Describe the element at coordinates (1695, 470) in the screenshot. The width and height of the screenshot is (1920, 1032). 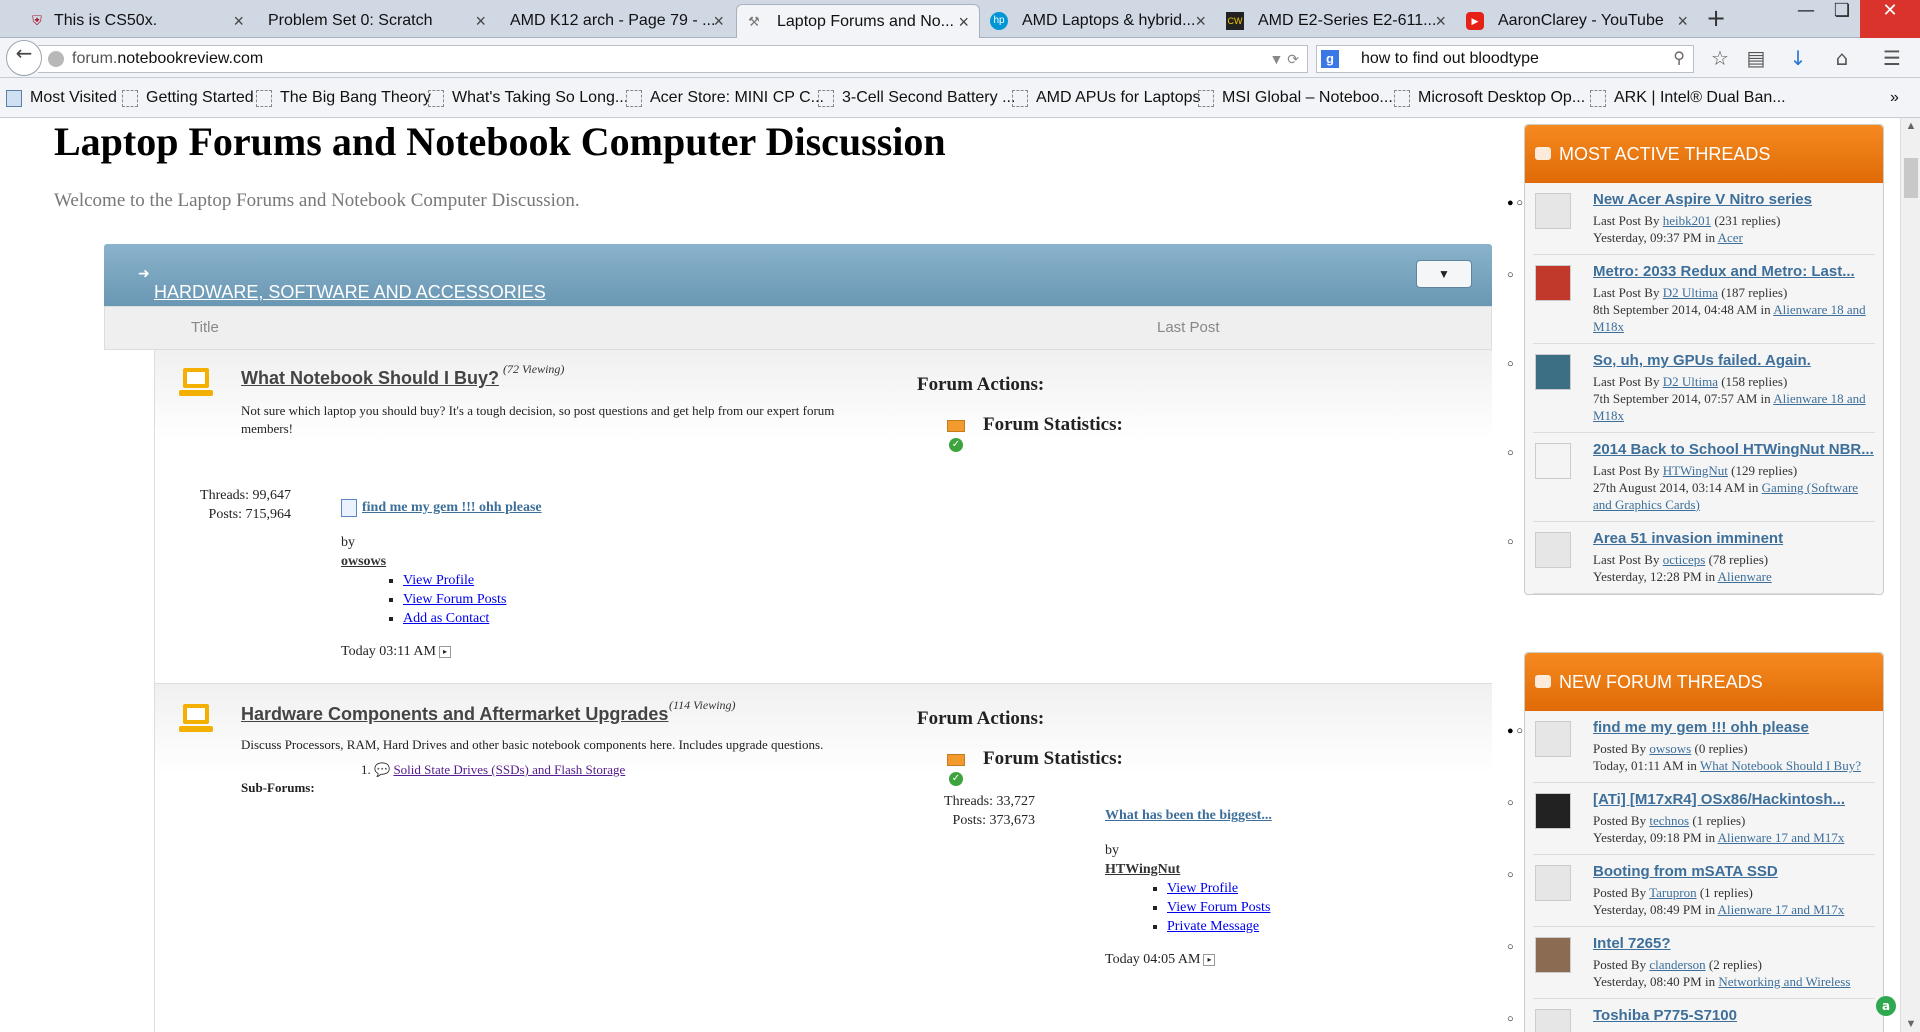
I see `user-link: HTWingNut` at that location.